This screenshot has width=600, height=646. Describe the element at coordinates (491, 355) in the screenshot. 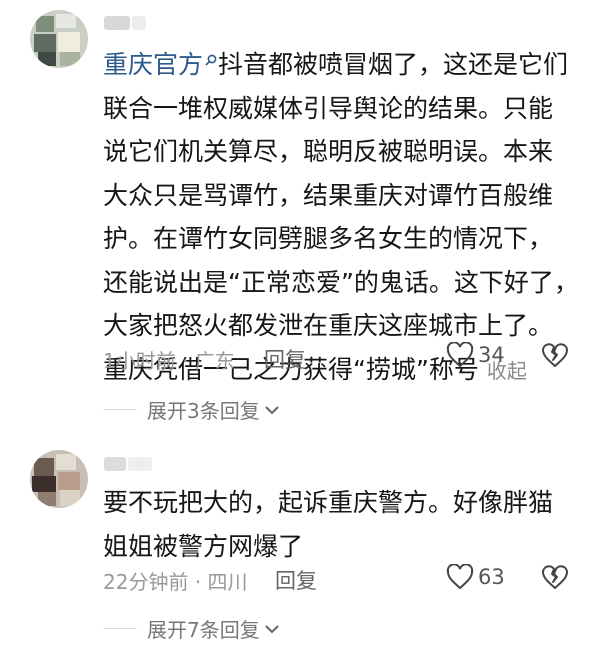

I see `like-count: 34` at that location.